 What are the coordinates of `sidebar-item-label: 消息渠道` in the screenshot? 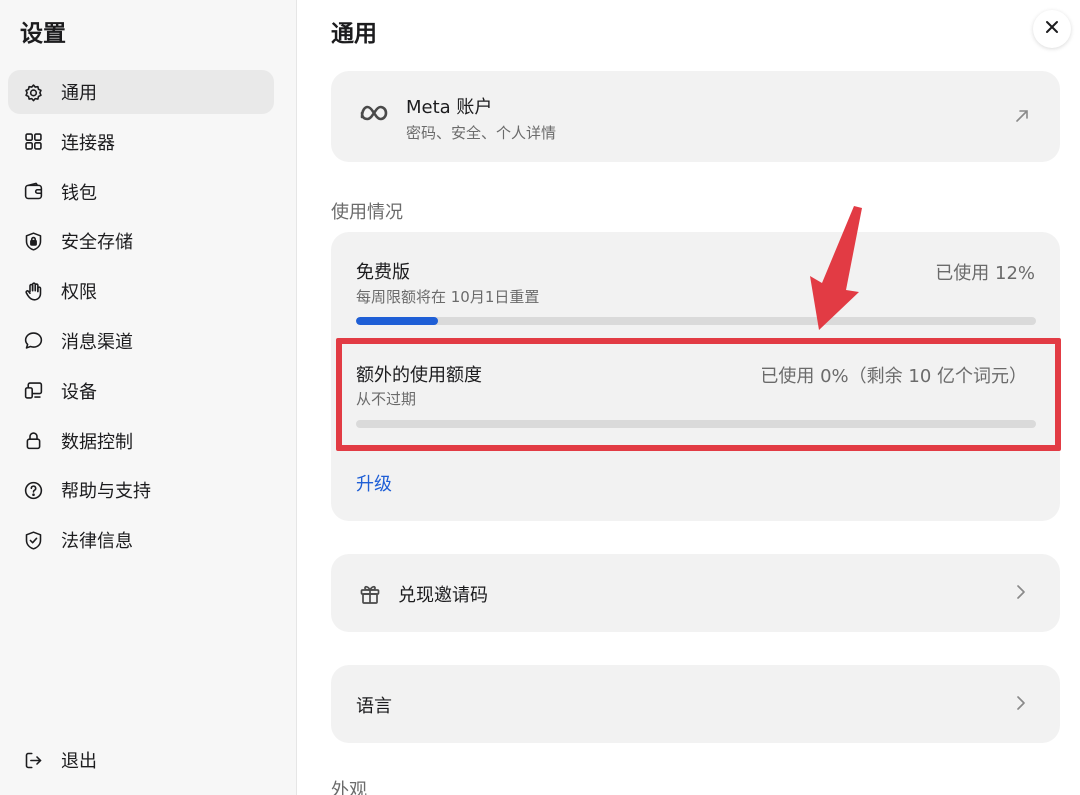 It's located at (97, 342).